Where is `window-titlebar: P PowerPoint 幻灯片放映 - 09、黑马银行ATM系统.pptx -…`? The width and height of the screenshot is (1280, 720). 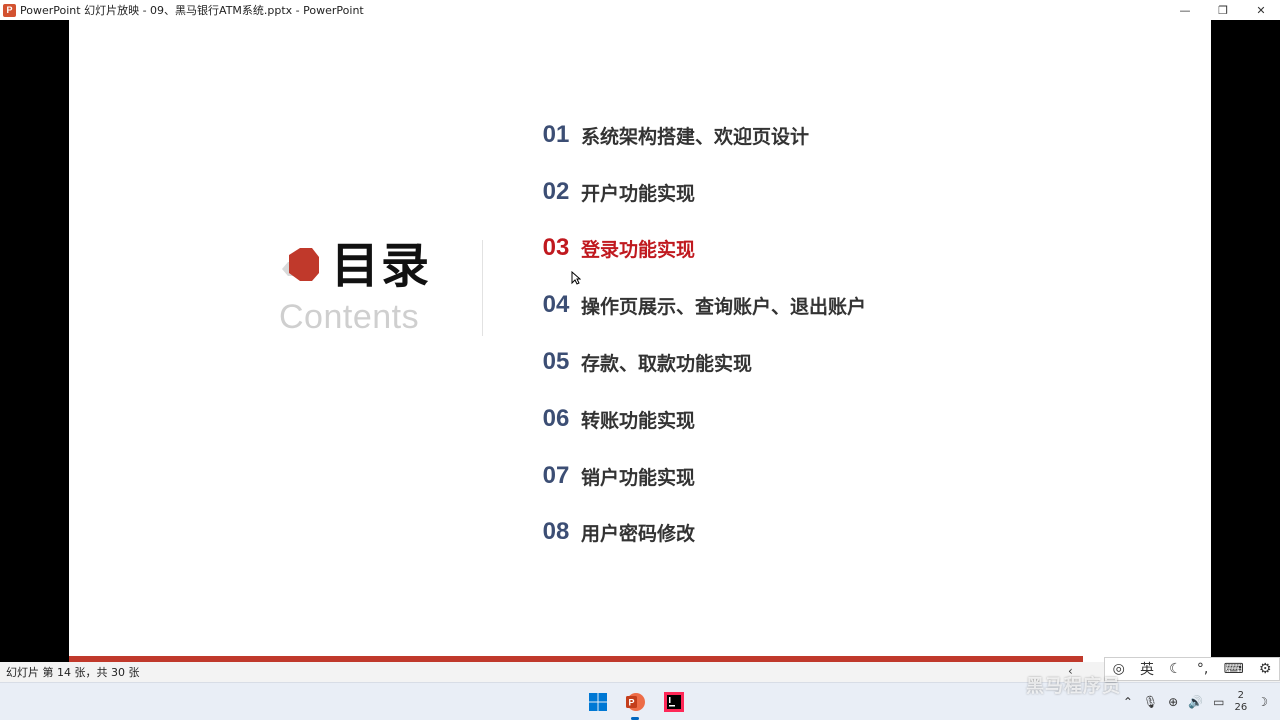
window-titlebar: P PowerPoint 幻灯片放映 - 09、黑马银行ATM系统.pptx -… is located at coordinates (640, 10).